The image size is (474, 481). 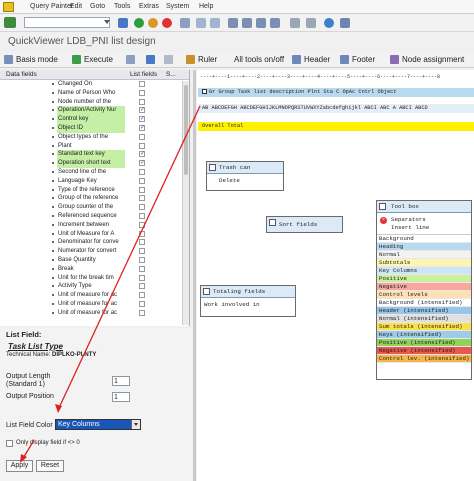 What do you see at coordinates (58, 408) in the screenshot?
I see `arrowhead-color-icon` at bounding box center [58, 408].